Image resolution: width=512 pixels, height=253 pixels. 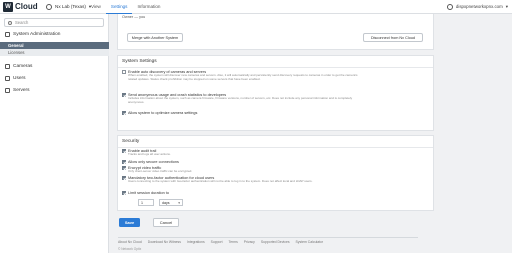 I want to click on session-duration-input: 1, so click(x=146, y=202).